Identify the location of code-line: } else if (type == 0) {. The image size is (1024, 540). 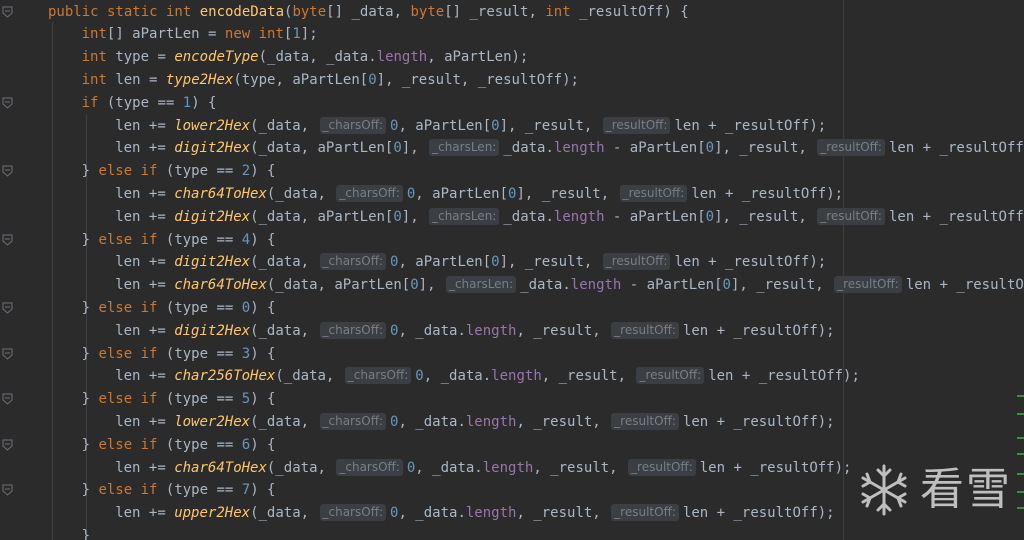
(179, 308).